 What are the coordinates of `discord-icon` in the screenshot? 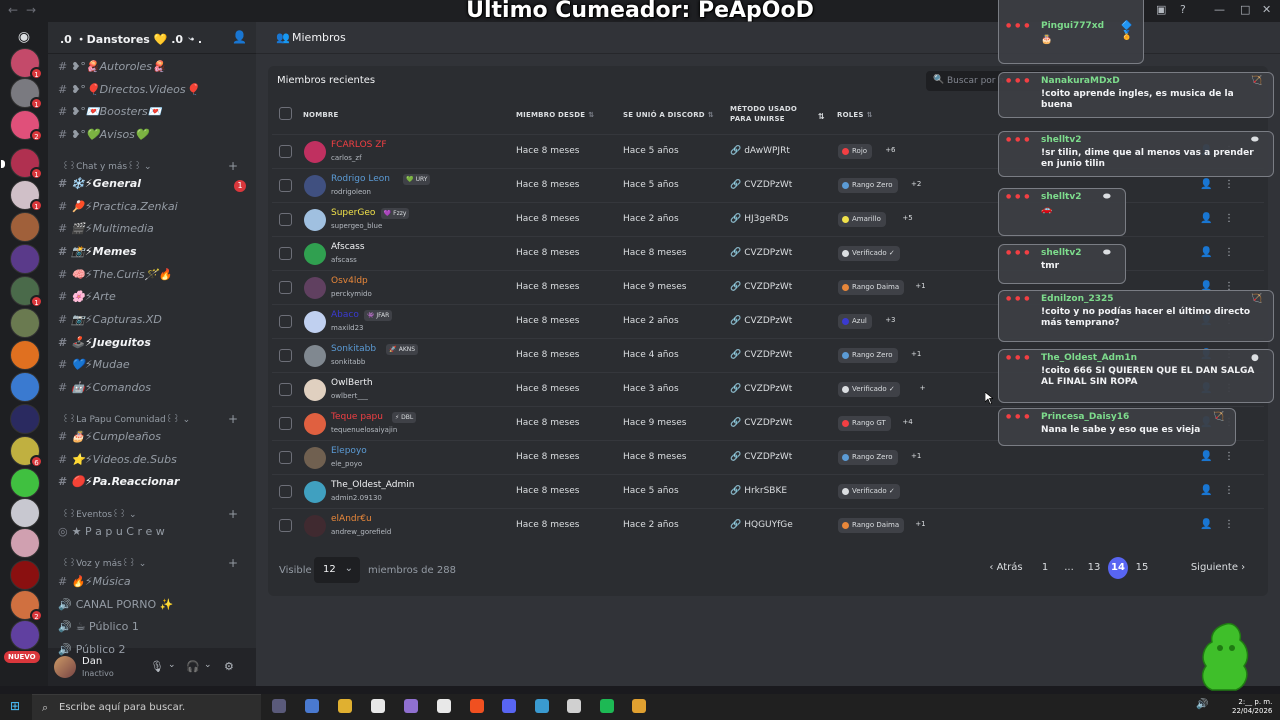 It's located at (509, 706).